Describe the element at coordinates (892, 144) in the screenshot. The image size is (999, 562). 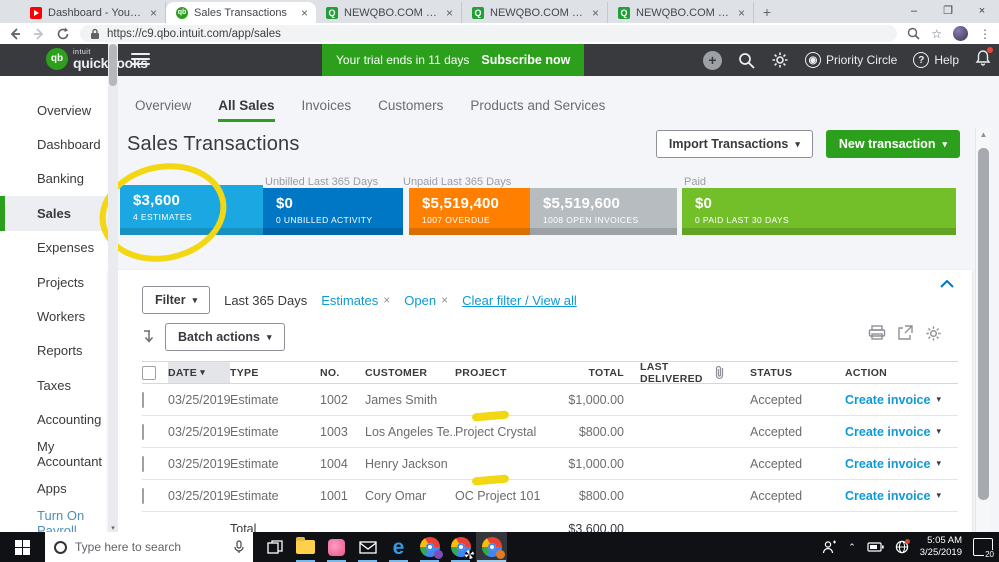
I see `new-transaction-button: New transaction ▾` at that location.